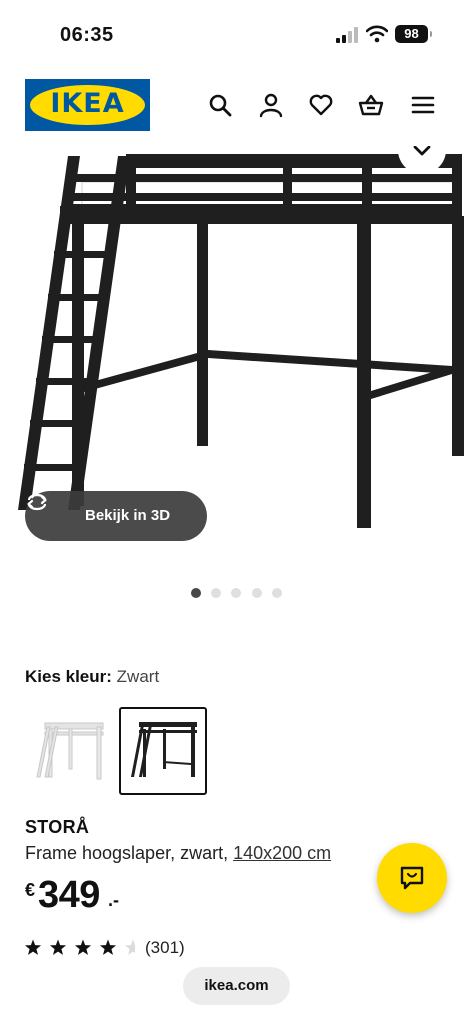  Describe the element at coordinates (236, 33) in the screenshot. I see `status-bar: 06:35 98` at that location.